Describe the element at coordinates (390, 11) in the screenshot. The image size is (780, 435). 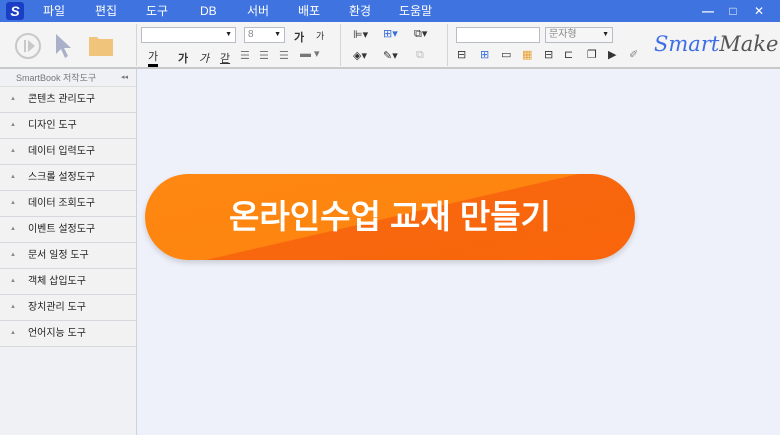
I see `title-bar: S 파일 편집 도구 DB 서버 배포 환경 도움말 — □ ✕` at that location.